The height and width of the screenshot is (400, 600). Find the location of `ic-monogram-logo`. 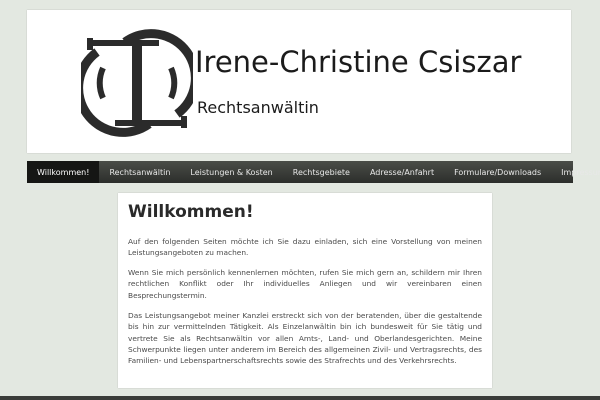

ic-monogram-logo is located at coordinates (137, 83).